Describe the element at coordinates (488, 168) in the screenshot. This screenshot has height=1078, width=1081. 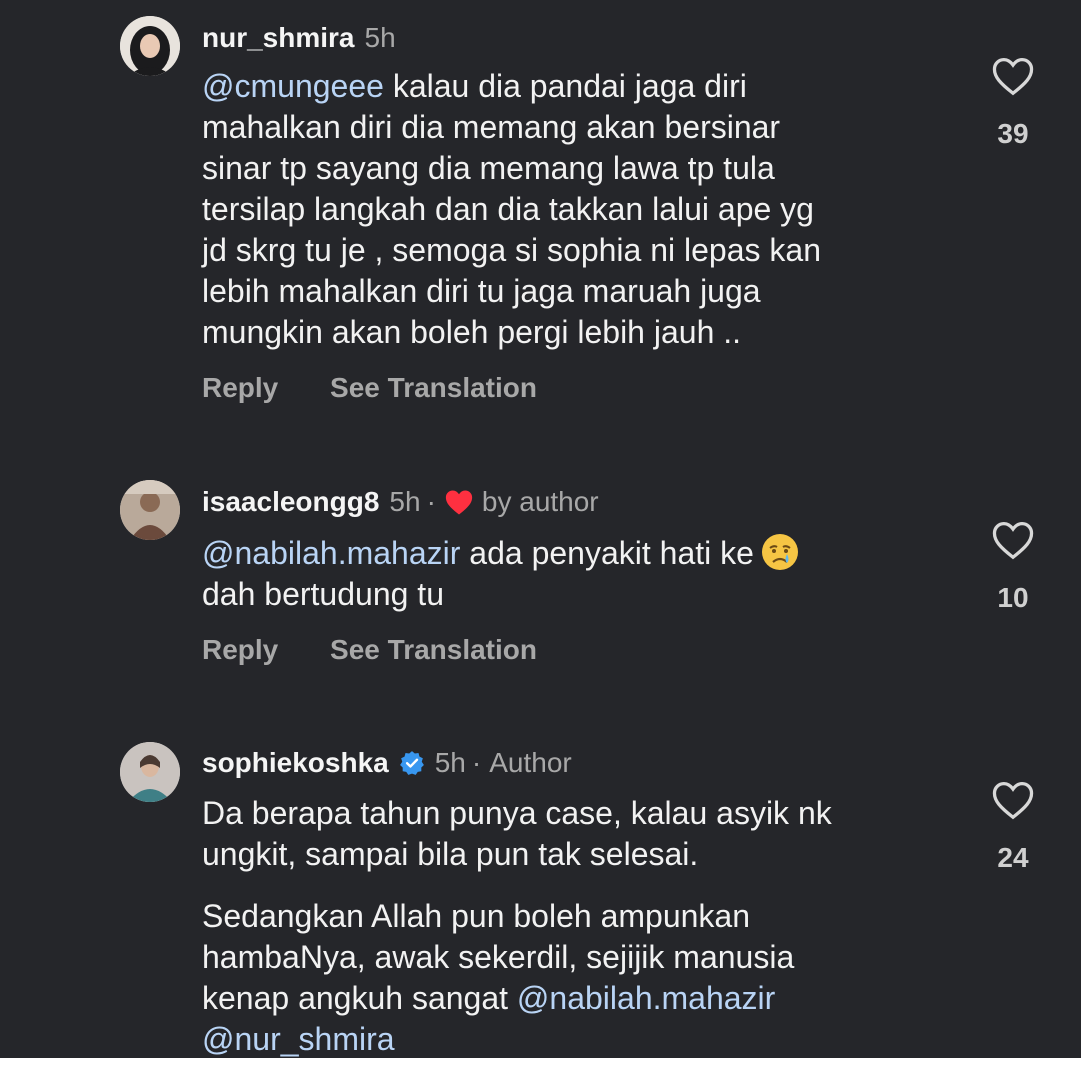
I see `comment-text: sinar tp sayang dia memang lawa tp tula` at that location.